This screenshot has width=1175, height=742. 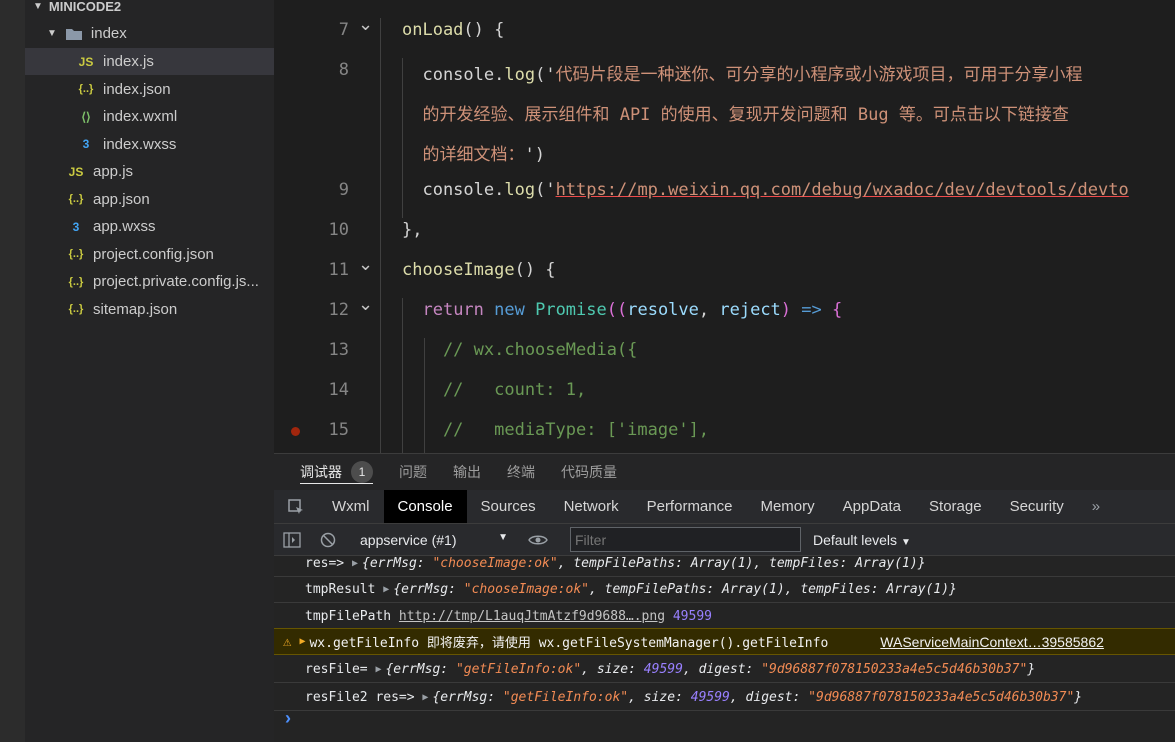 What do you see at coordinates (612, 669) in the screenshot?
I see `object-token: , size:` at bounding box center [612, 669].